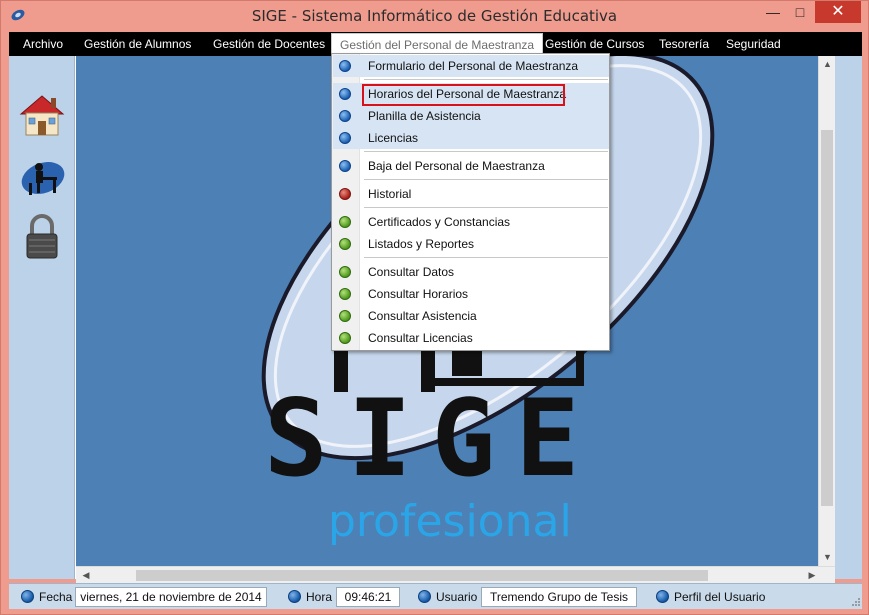 This screenshot has height=615, width=869. I want to click on menu-item-listados-reportes: Listados y Reportes, so click(471, 244).